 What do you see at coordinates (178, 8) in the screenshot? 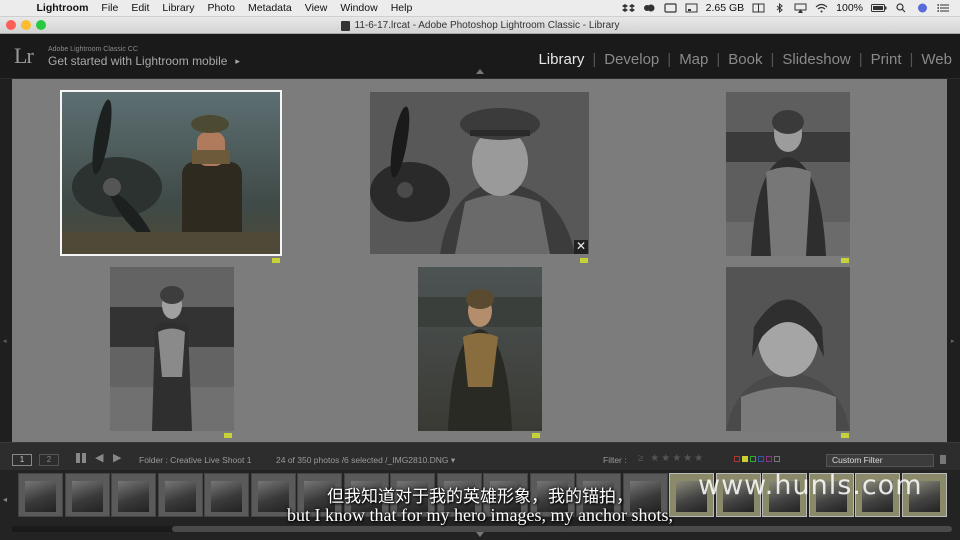
I see `menu-library: Library` at bounding box center [178, 8].